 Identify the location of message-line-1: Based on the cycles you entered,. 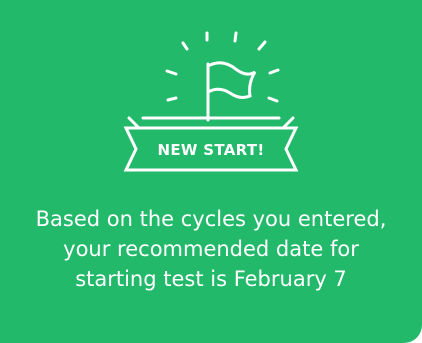
(211, 219).